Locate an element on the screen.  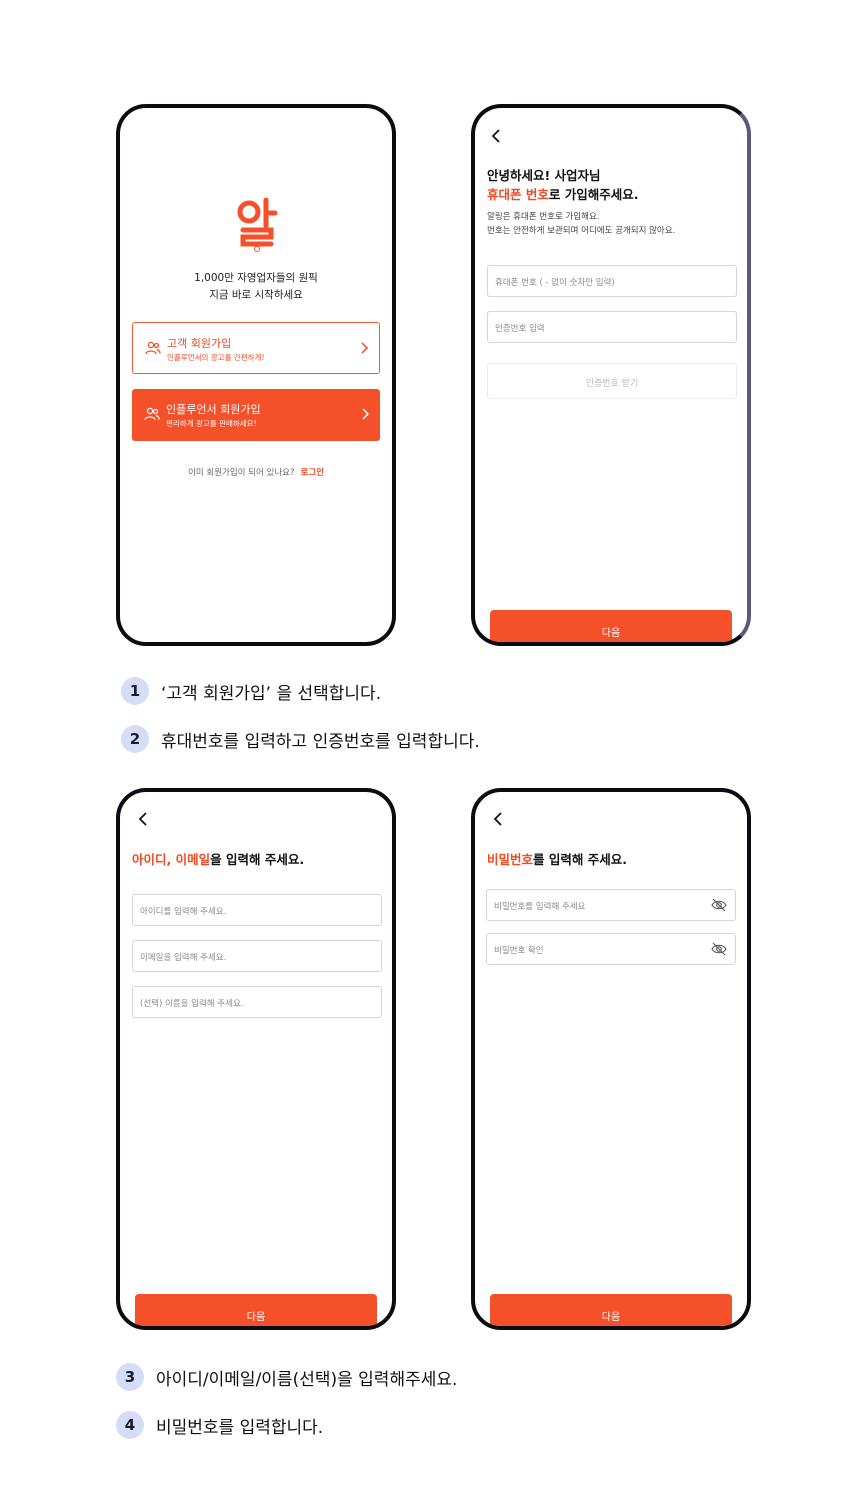
step-2: 2 휴대번호를 입력하고 인증번호를 입력합니다. is located at coordinates (300, 739).